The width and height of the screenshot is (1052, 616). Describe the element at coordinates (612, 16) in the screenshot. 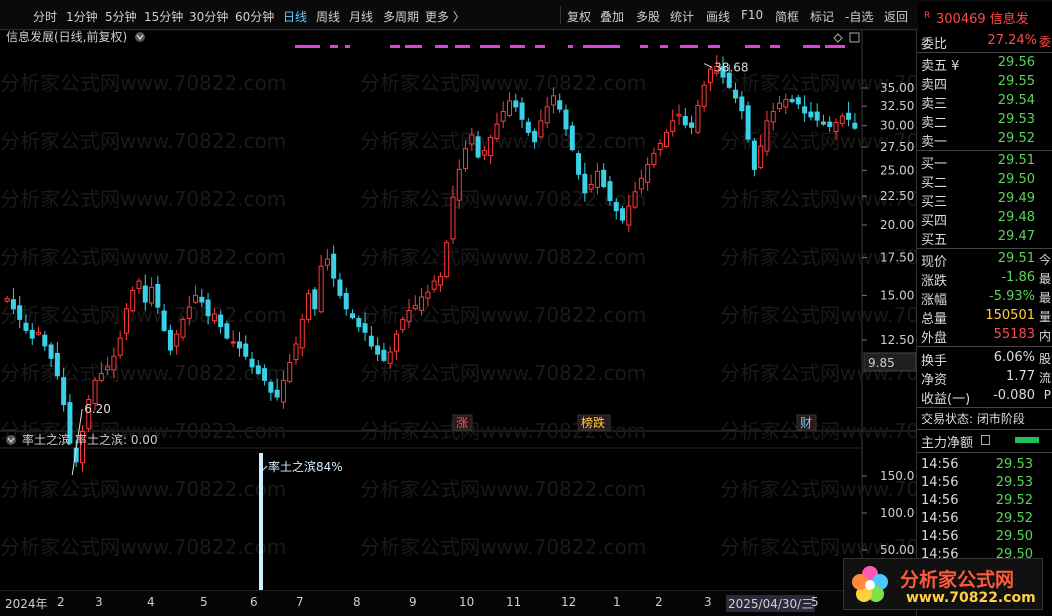

I see `overlay-button: 叠加` at that location.